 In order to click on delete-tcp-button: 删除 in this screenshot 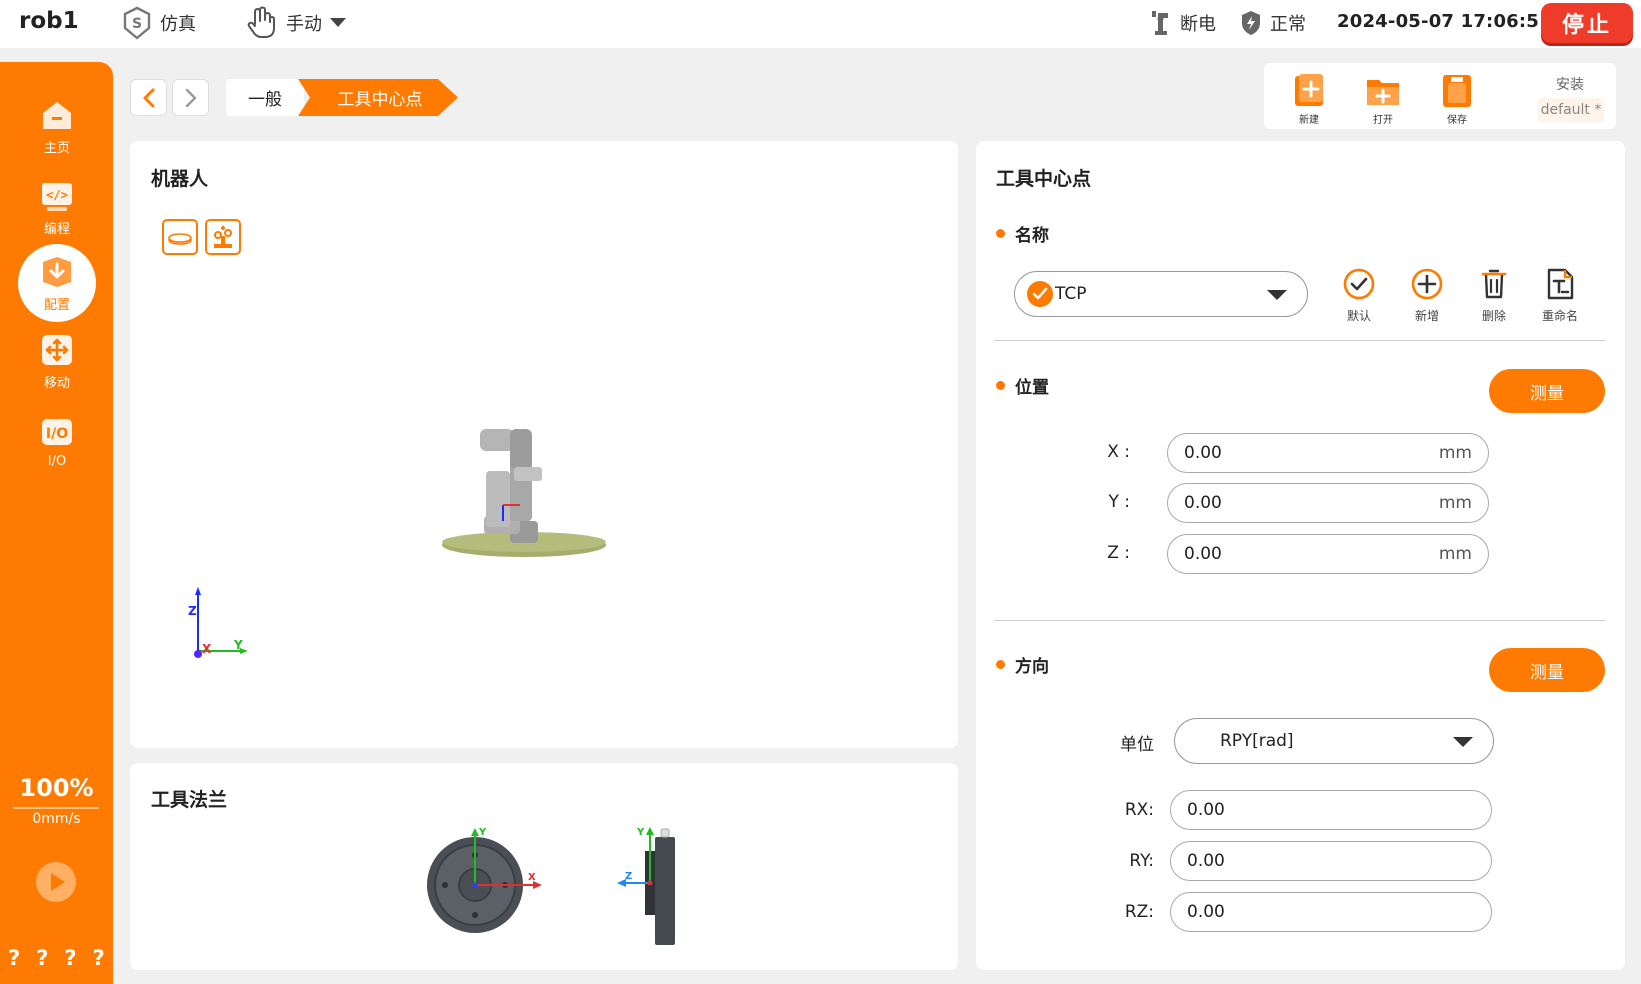, I will do `click(1494, 295)`.